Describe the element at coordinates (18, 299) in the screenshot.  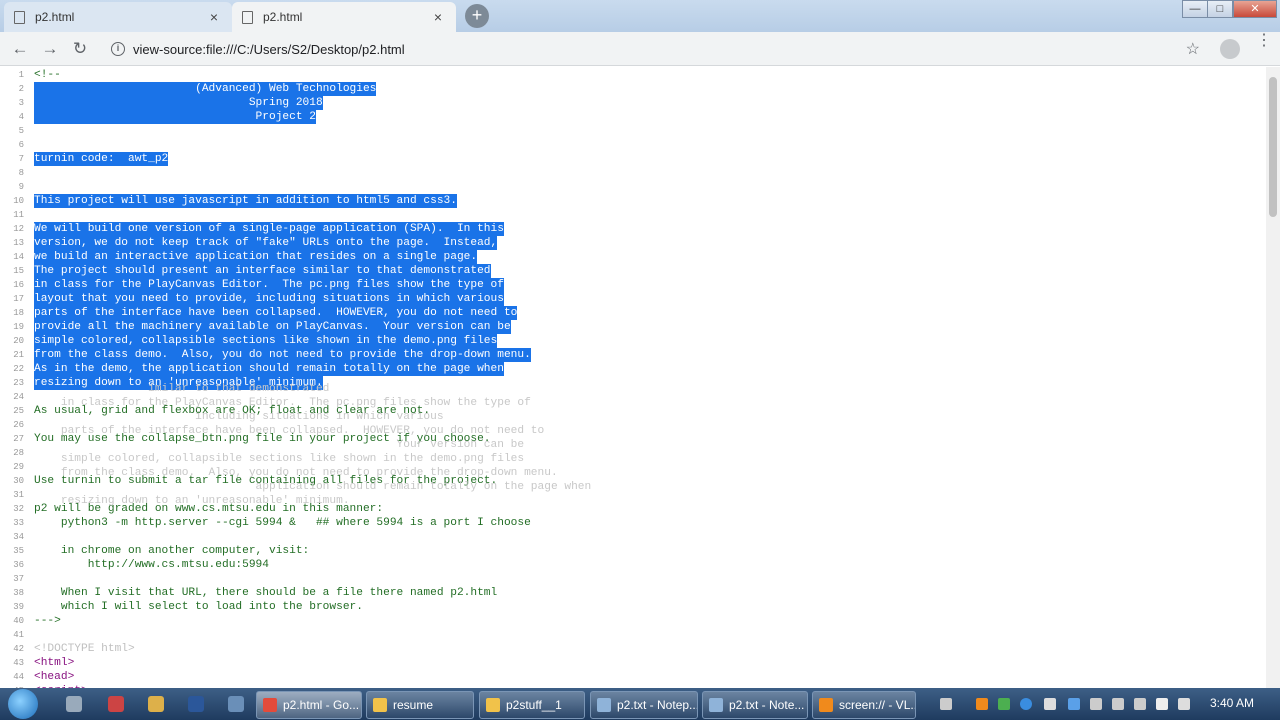
I see `line-number: 17` at that location.